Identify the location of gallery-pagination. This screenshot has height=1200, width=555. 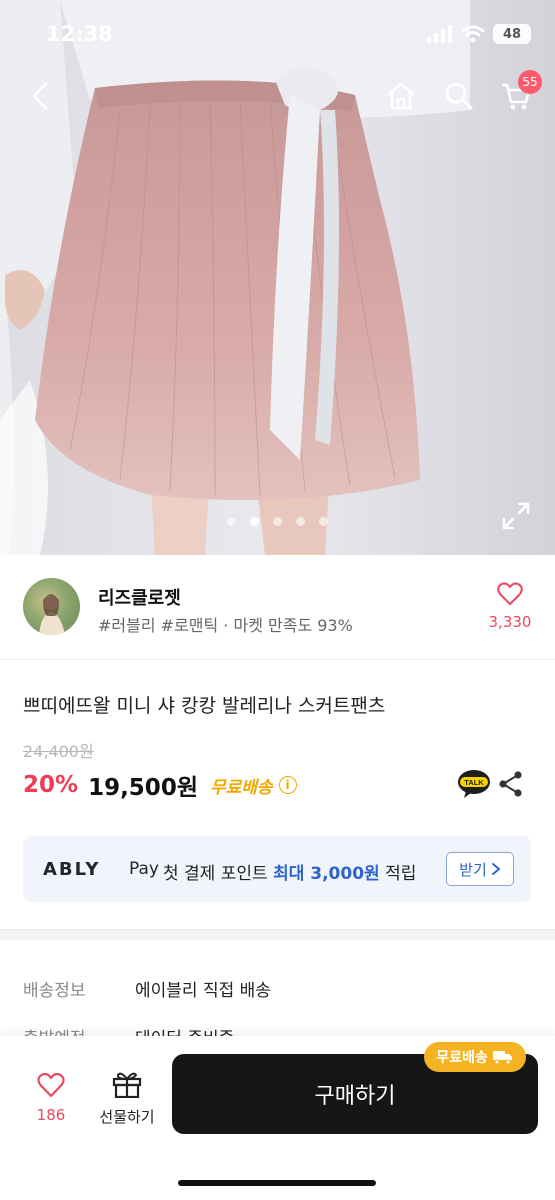
(277, 521).